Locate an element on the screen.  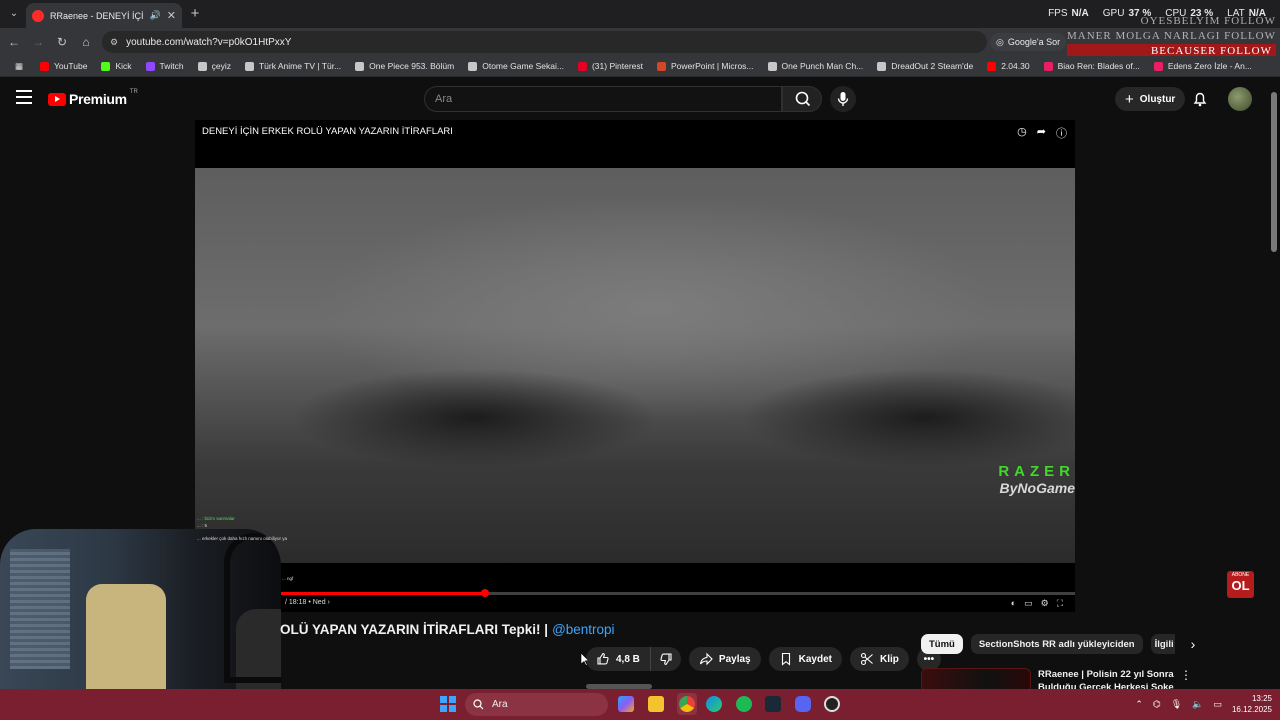
chevron-right-icon: › is located at coordinates (1193, 644).